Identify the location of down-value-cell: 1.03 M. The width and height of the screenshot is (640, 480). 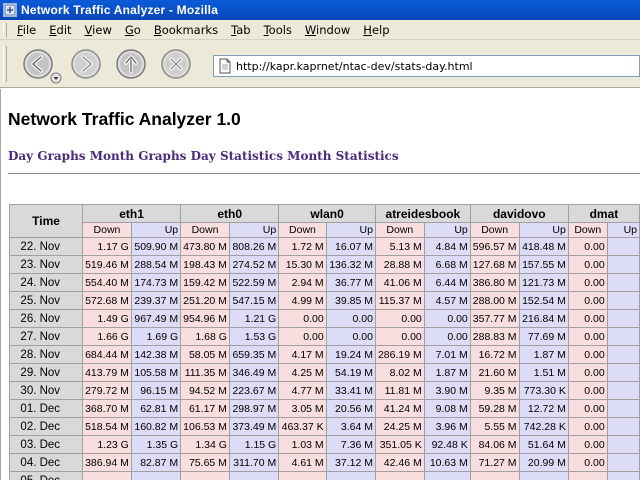
(302, 444).